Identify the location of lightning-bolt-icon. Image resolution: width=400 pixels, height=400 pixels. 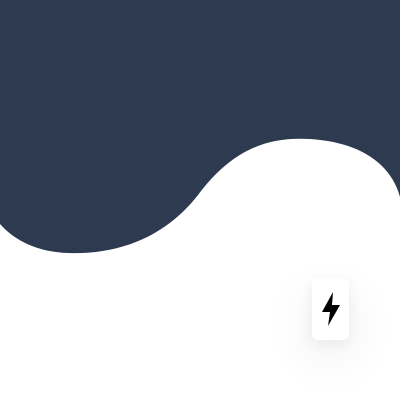
(330, 309).